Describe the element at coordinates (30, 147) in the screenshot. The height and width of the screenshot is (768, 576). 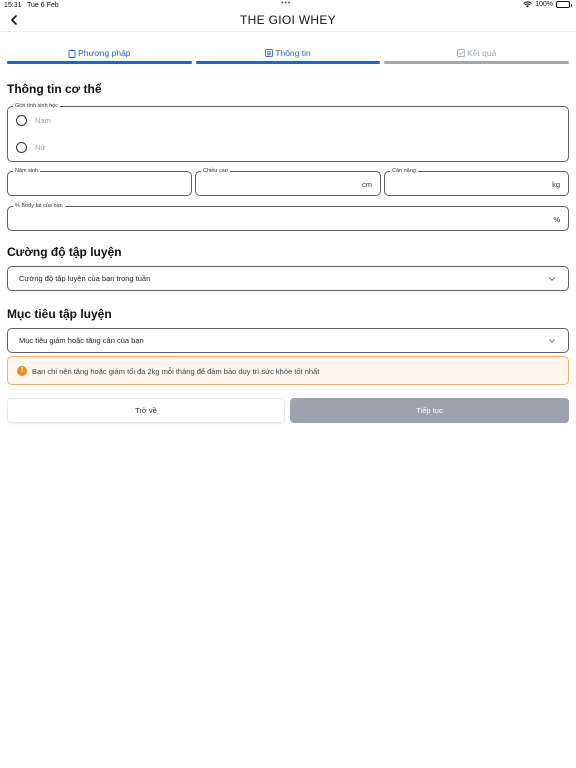
I see `gender-option-female: Nữ` at that location.